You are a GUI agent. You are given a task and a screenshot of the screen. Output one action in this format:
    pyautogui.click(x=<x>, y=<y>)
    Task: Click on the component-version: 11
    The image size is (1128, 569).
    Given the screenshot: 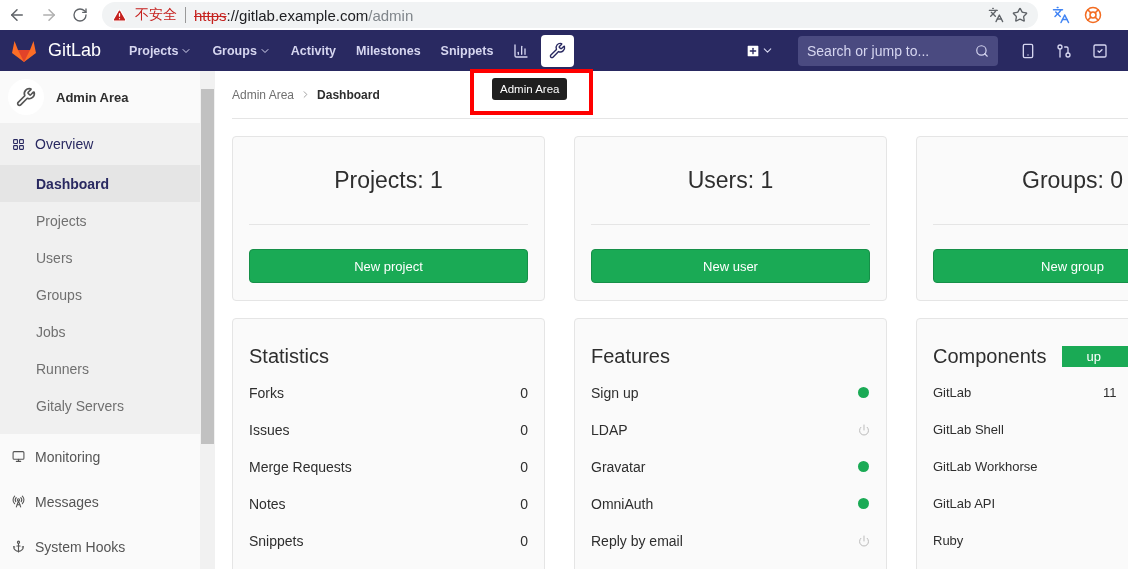 What is the action you would take?
    pyautogui.click(x=1110, y=392)
    